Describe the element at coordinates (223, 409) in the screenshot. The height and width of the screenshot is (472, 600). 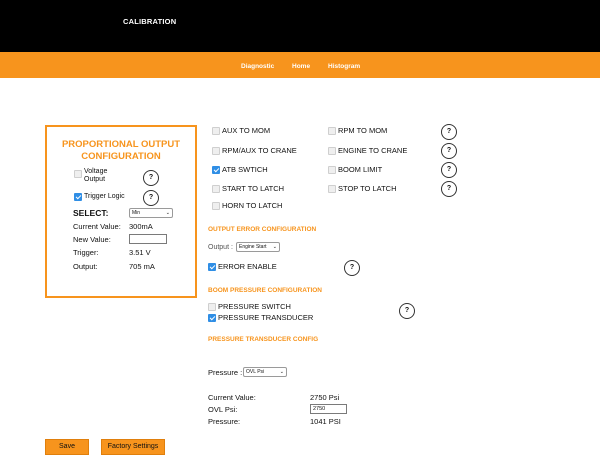
I see `ovl-psi-label: OVL Psi:` at that location.